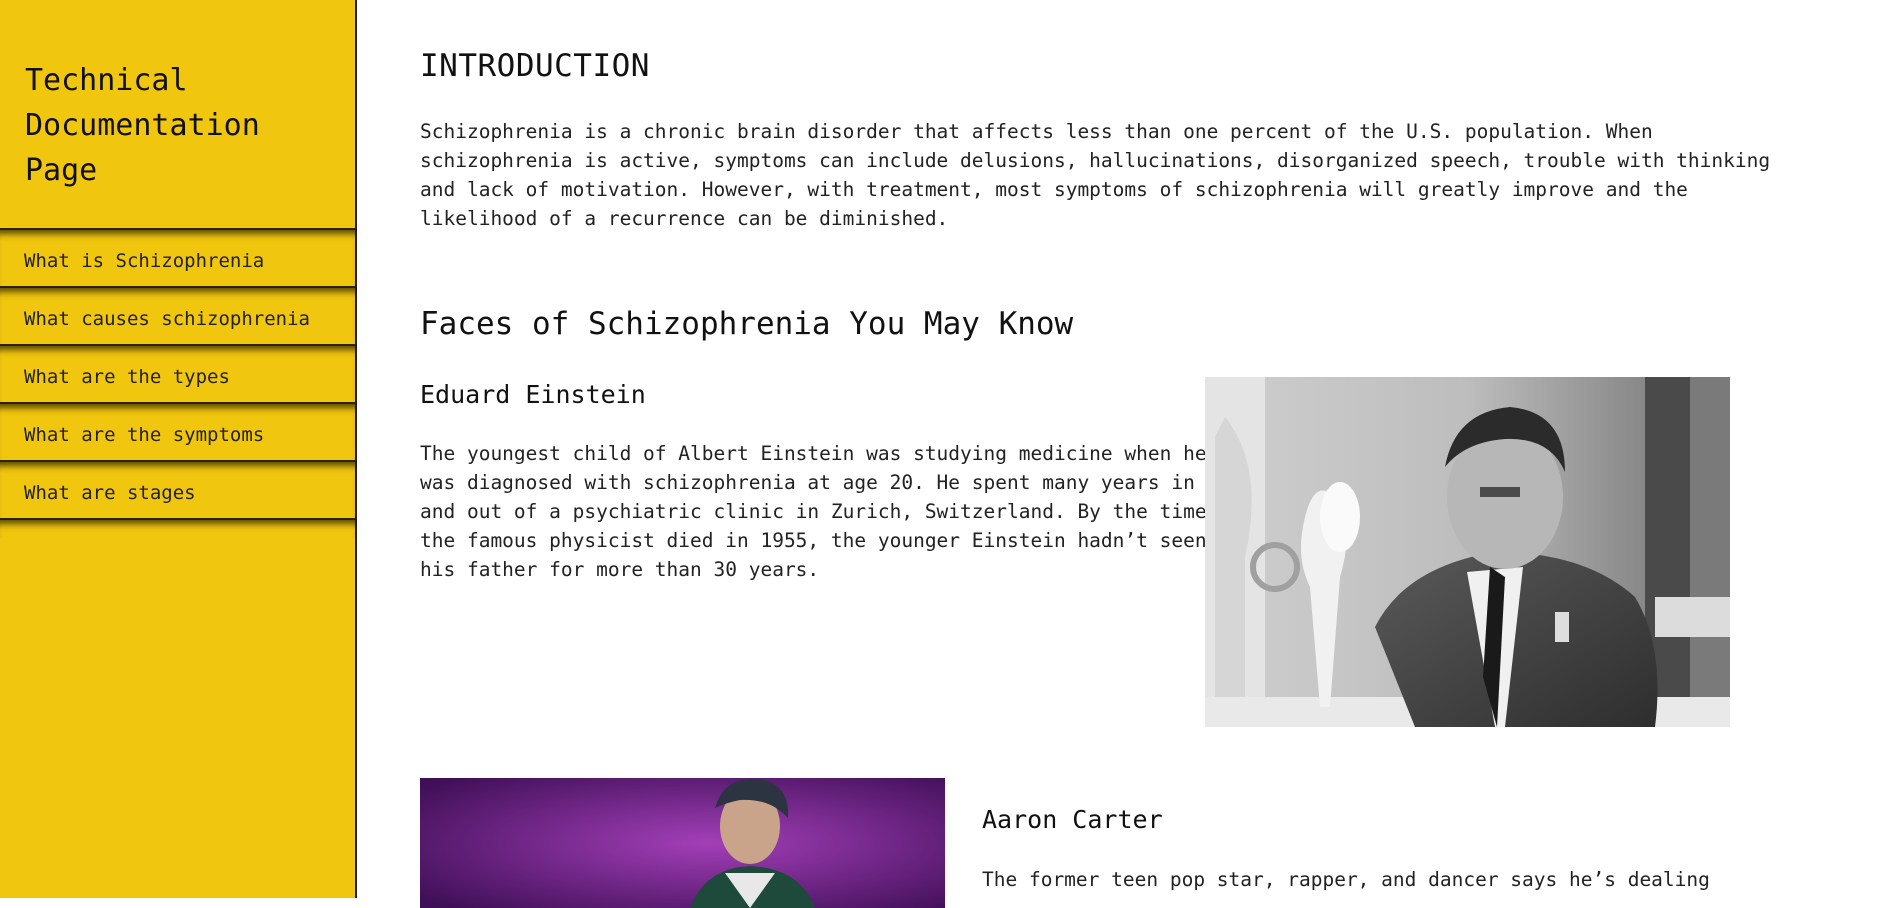 The height and width of the screenshot is (908, 1897). Describe the element at coordinates (167, 319) in the screenshot. I see `nav-item-label: What causes schizophrenia` at that location.